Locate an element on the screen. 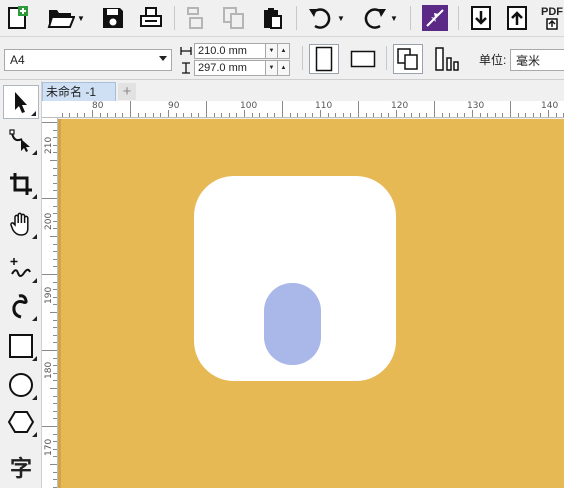 The width and height of the screenshot is (564, 488). pick-tool is located at coordinates (21, 102).